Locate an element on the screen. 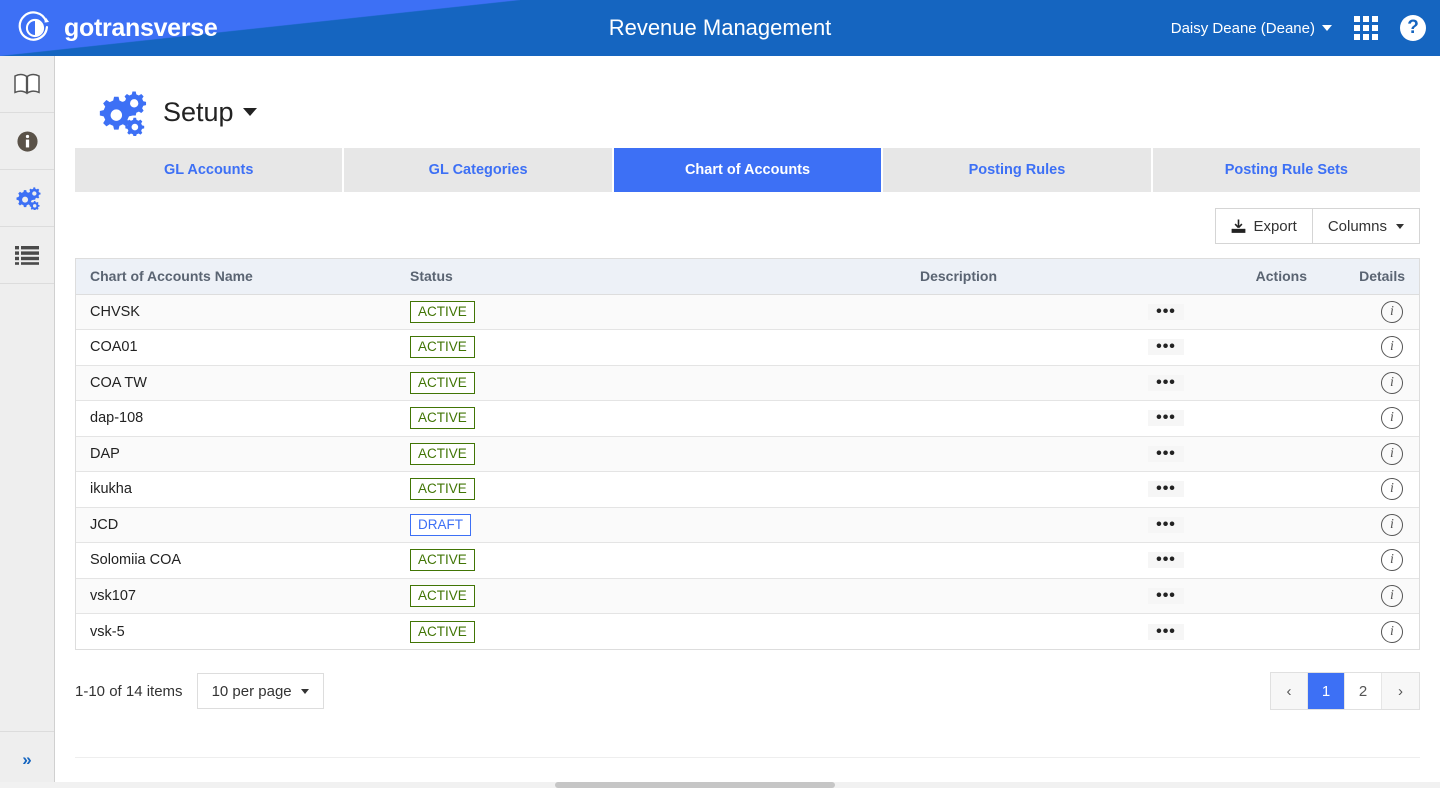  column-header-actions: Actions is located at coordinates (1166, 277).